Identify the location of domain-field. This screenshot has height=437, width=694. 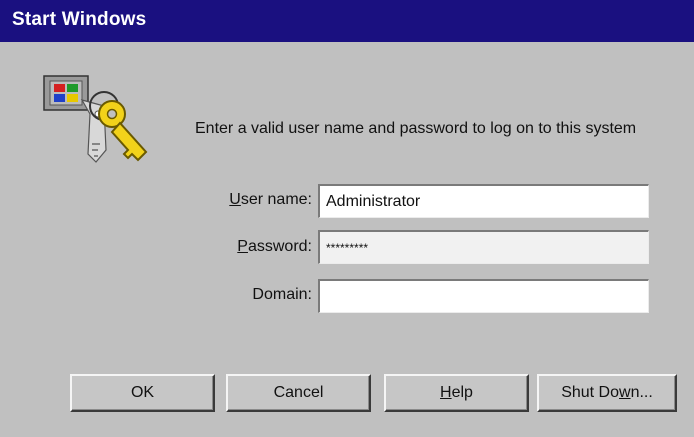
(483, 296).